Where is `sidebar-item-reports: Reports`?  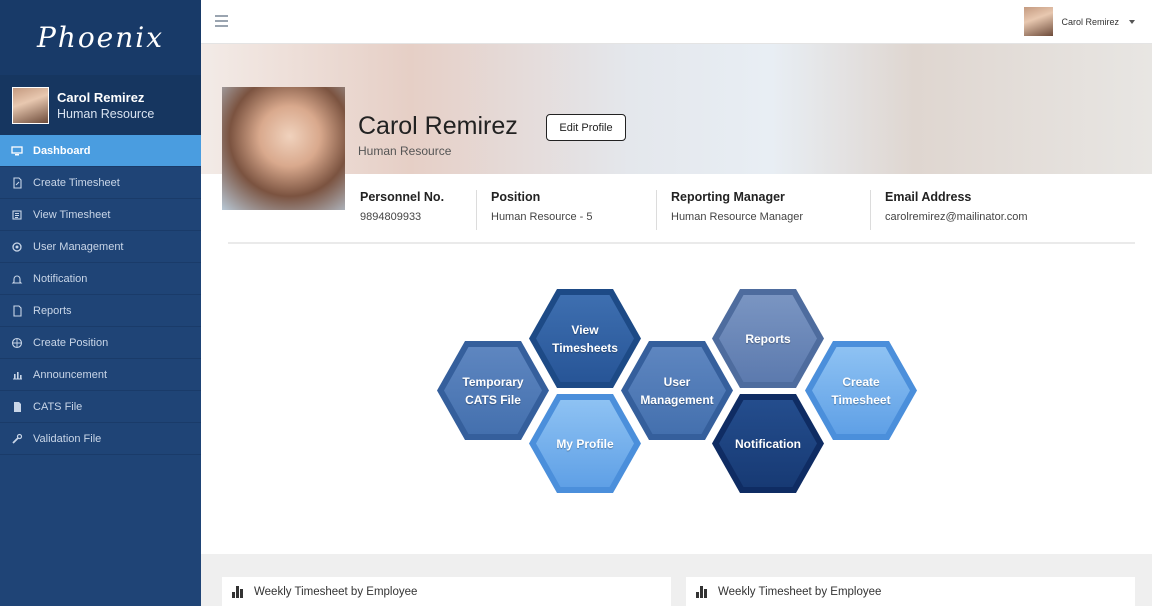 sidebar-item-reports: Reports is located at coordinates (100, 311).